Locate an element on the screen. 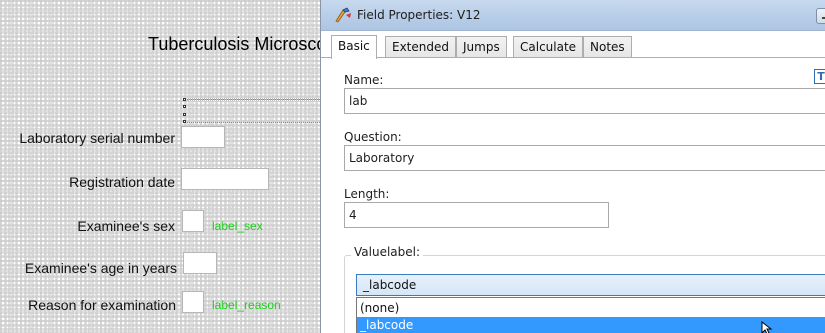 This screenshot has width=825, height=333. name-label: Name: is located at coordinates (364, 80).